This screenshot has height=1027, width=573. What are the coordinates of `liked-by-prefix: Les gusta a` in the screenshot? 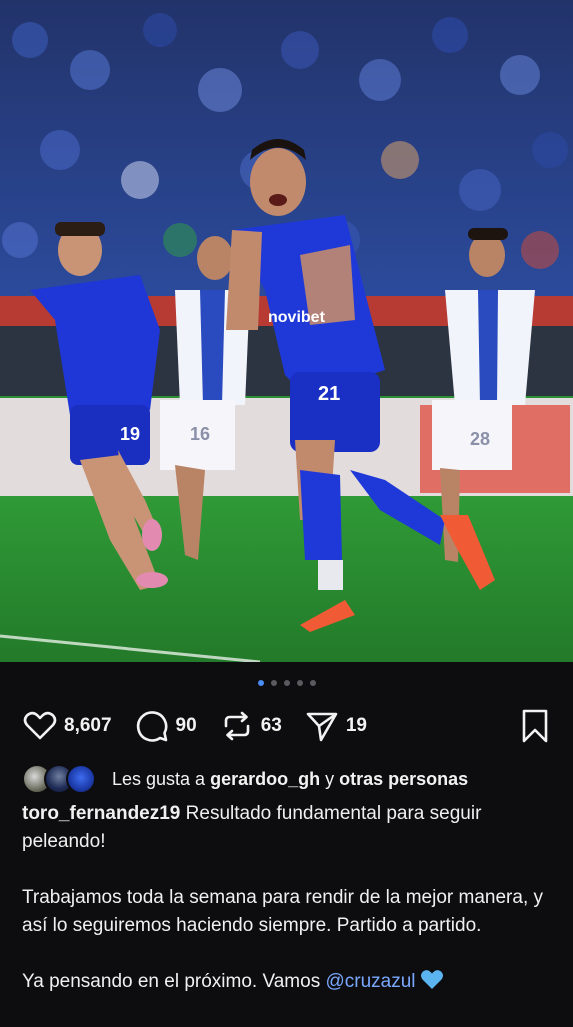 It's located at (159, 778).